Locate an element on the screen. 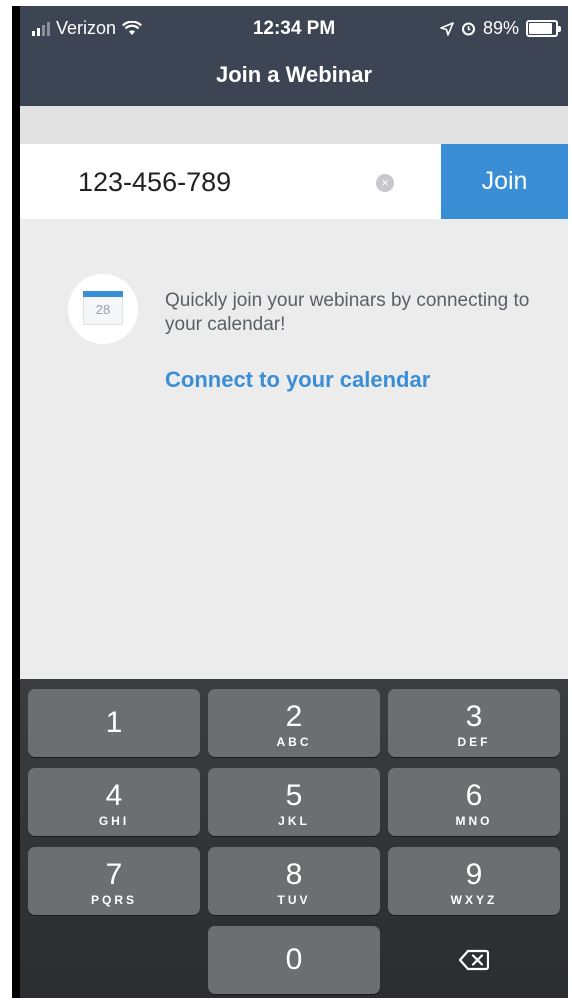  calendar-icon: 28 is located at coordinates (103, 308).